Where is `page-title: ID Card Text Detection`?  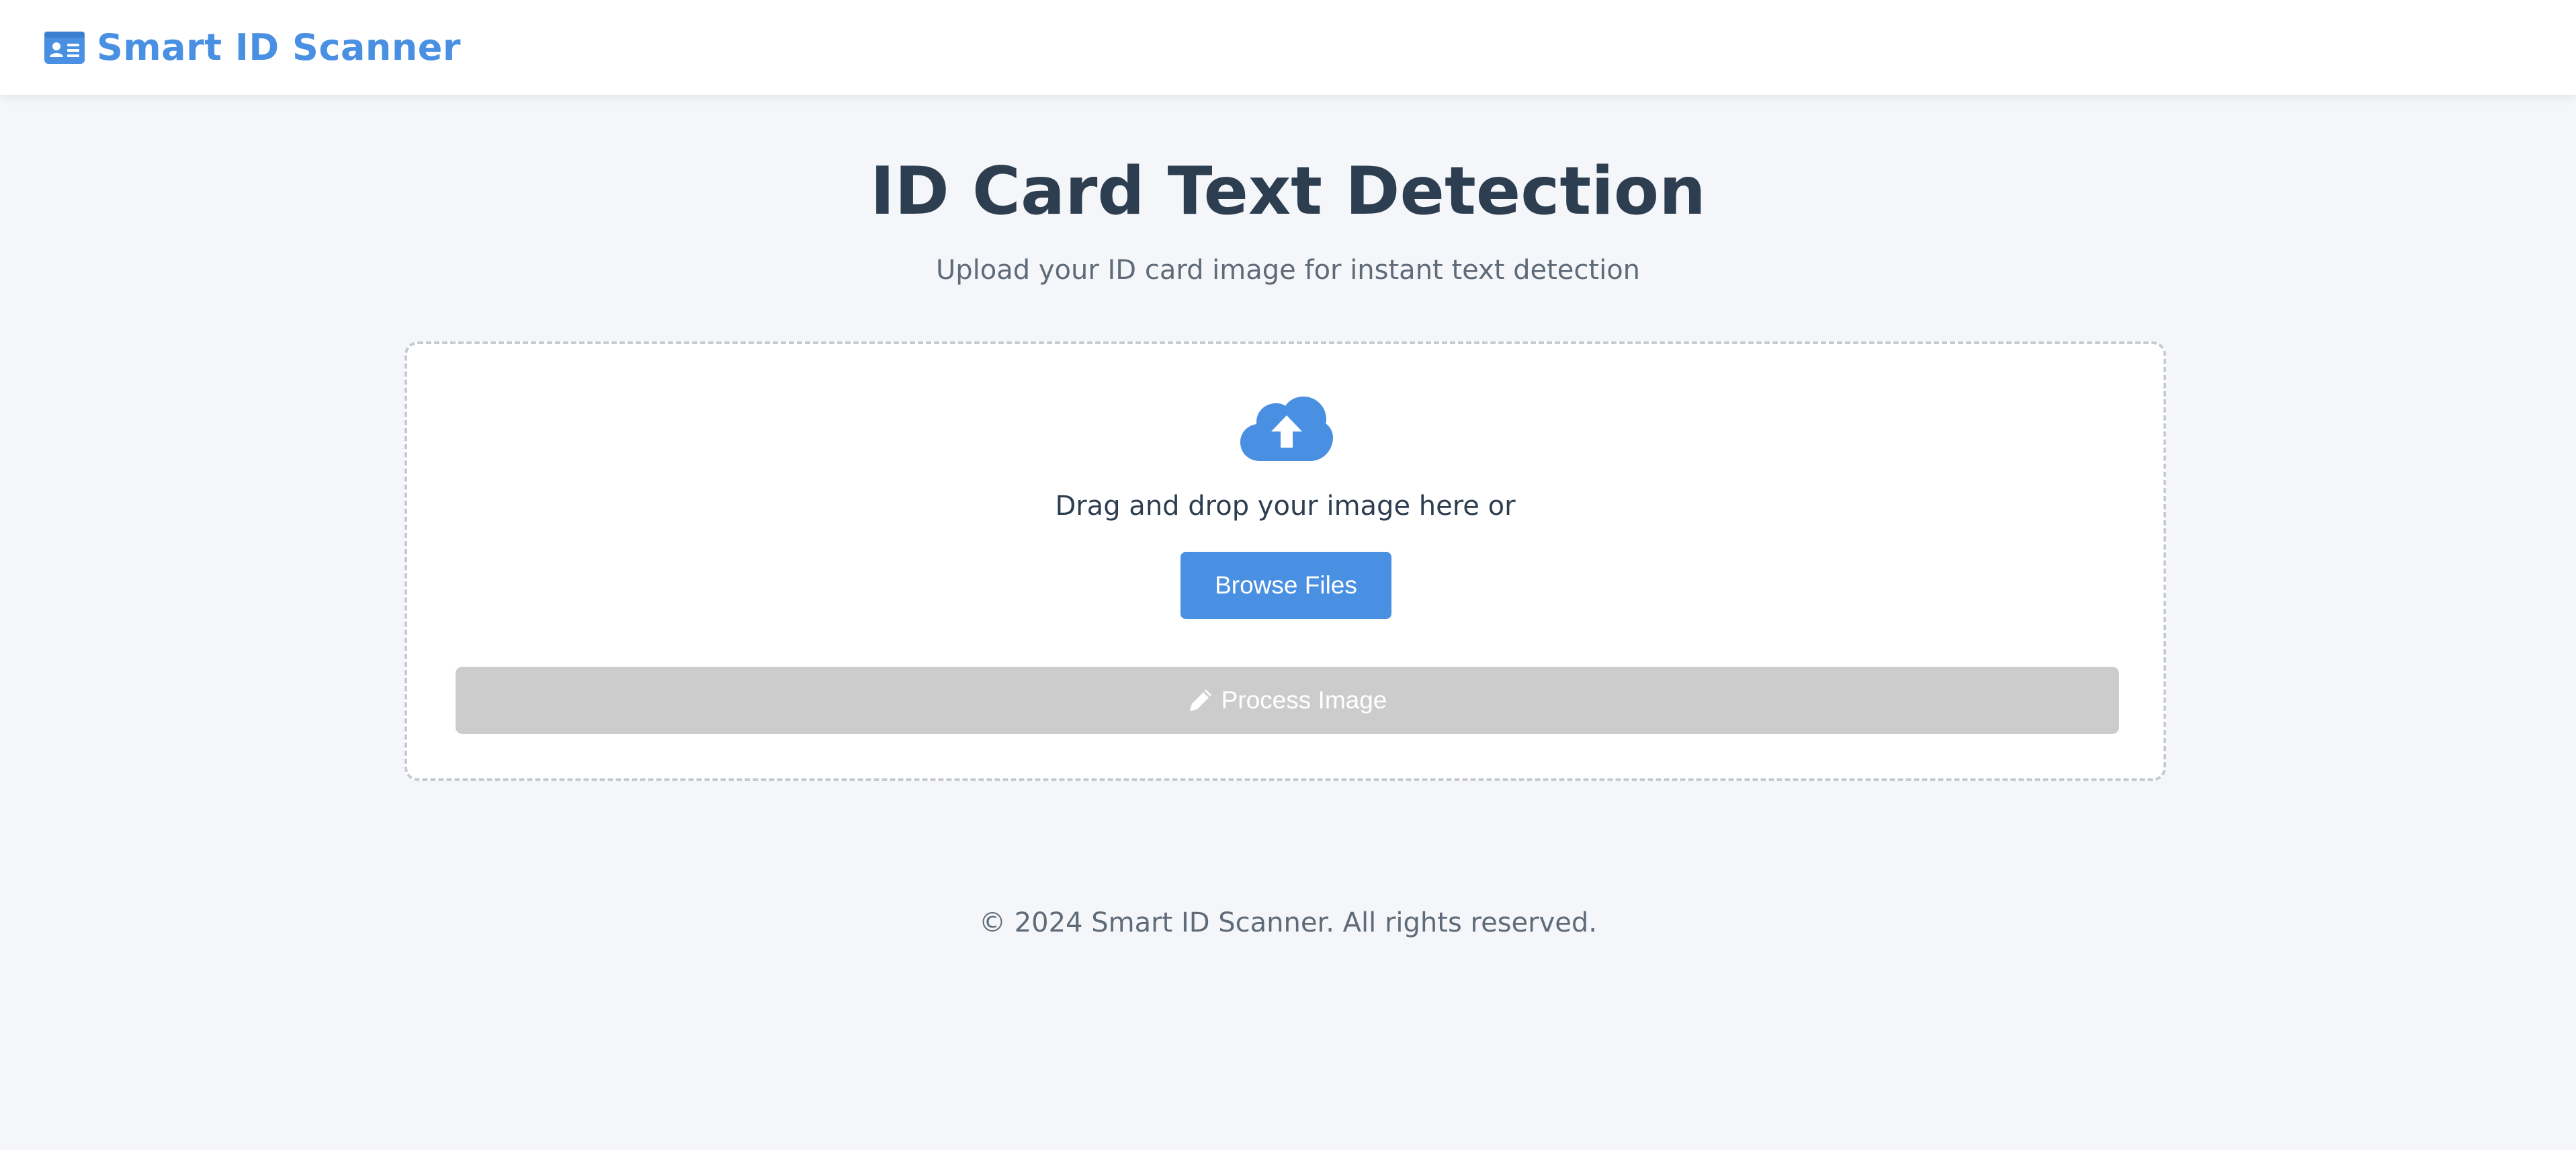 page-title: ID Card Text Detection is located at coordinates (1288, 191).